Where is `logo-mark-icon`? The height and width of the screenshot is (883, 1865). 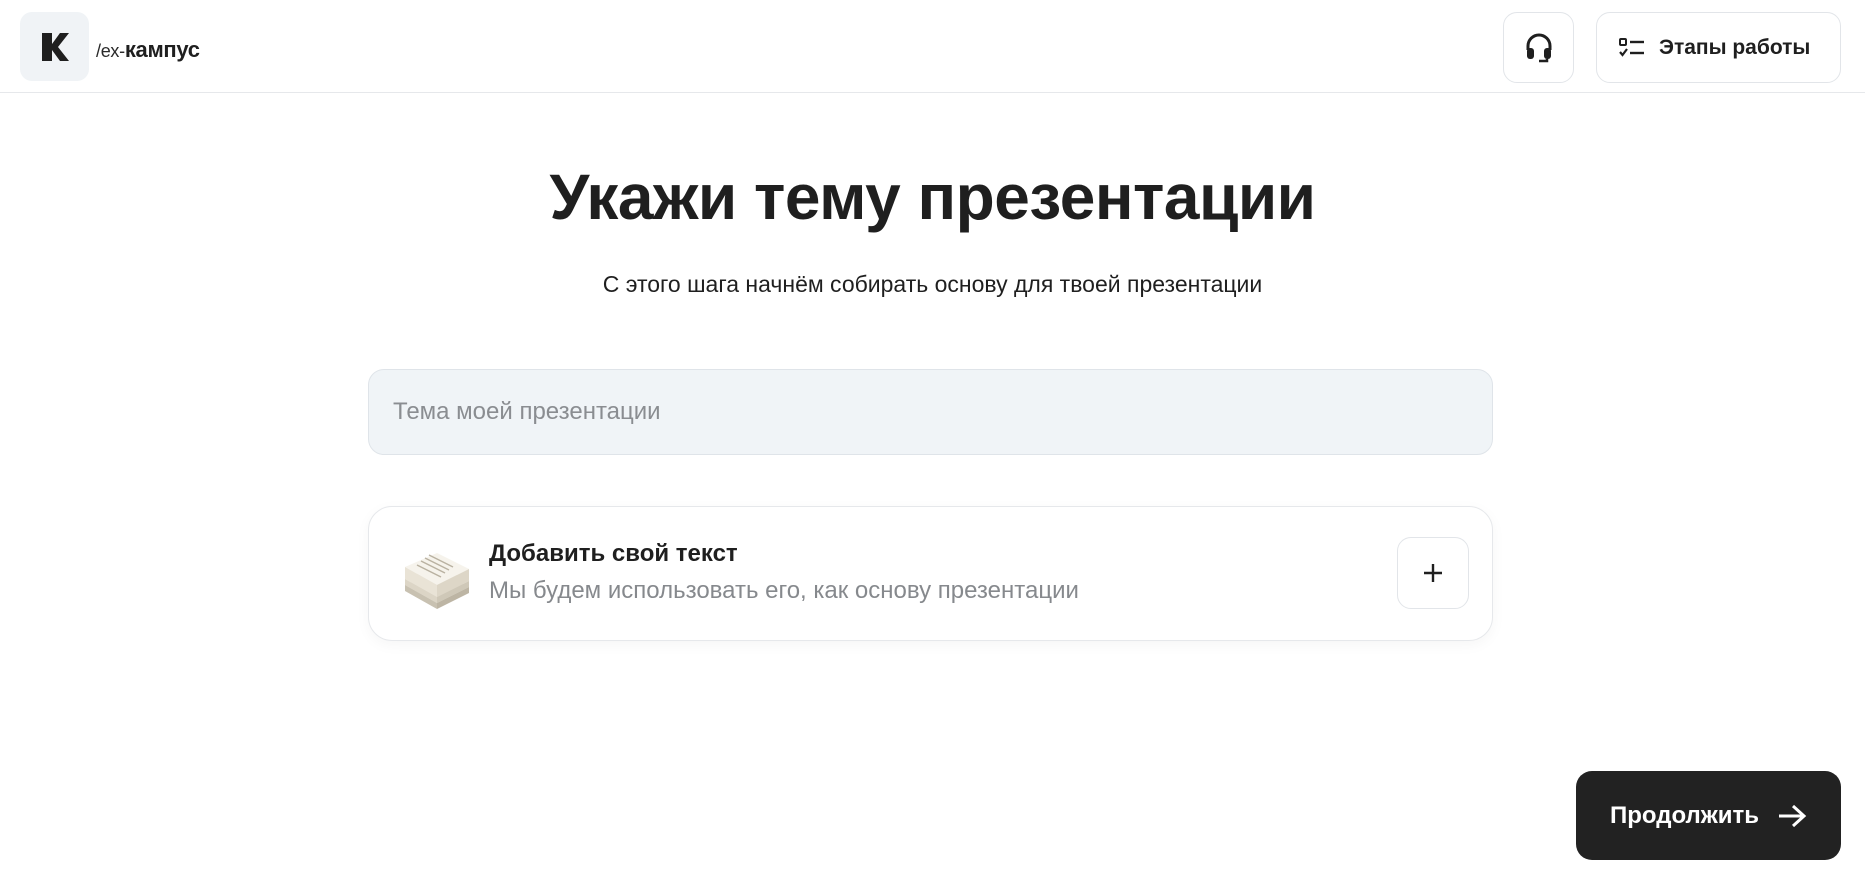 logo-mark-icon is located at coordinates (54, 46).